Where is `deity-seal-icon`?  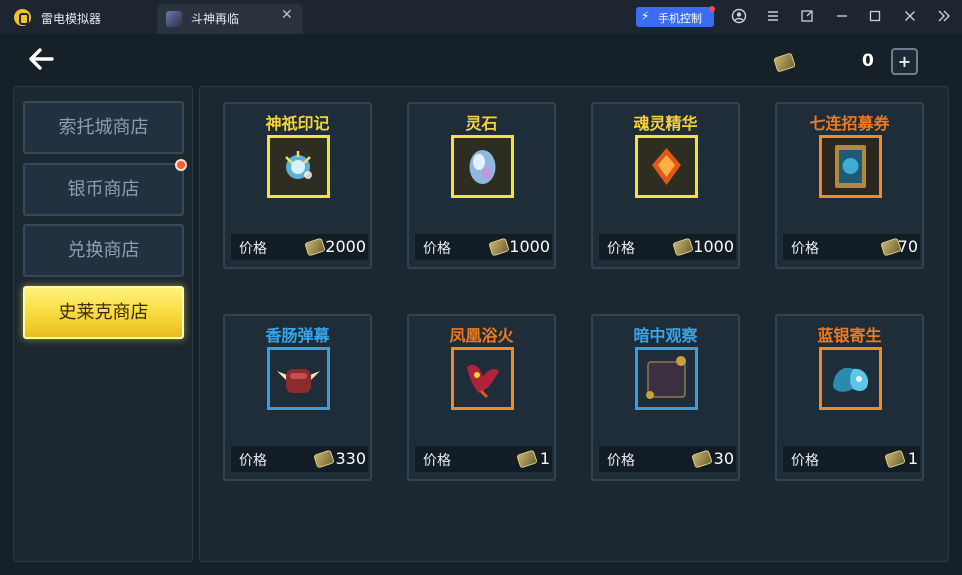 deity-seal-icon is located at coordinates (298, 166).